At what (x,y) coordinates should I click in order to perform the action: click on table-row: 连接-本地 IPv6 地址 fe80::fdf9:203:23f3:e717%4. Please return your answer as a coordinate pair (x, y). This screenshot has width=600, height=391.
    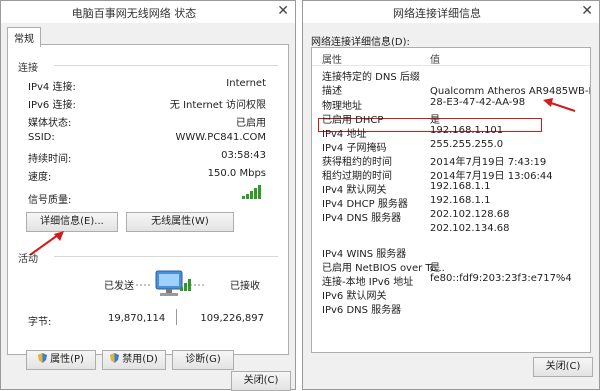
    Looking at the image, I should click on (451, 280).